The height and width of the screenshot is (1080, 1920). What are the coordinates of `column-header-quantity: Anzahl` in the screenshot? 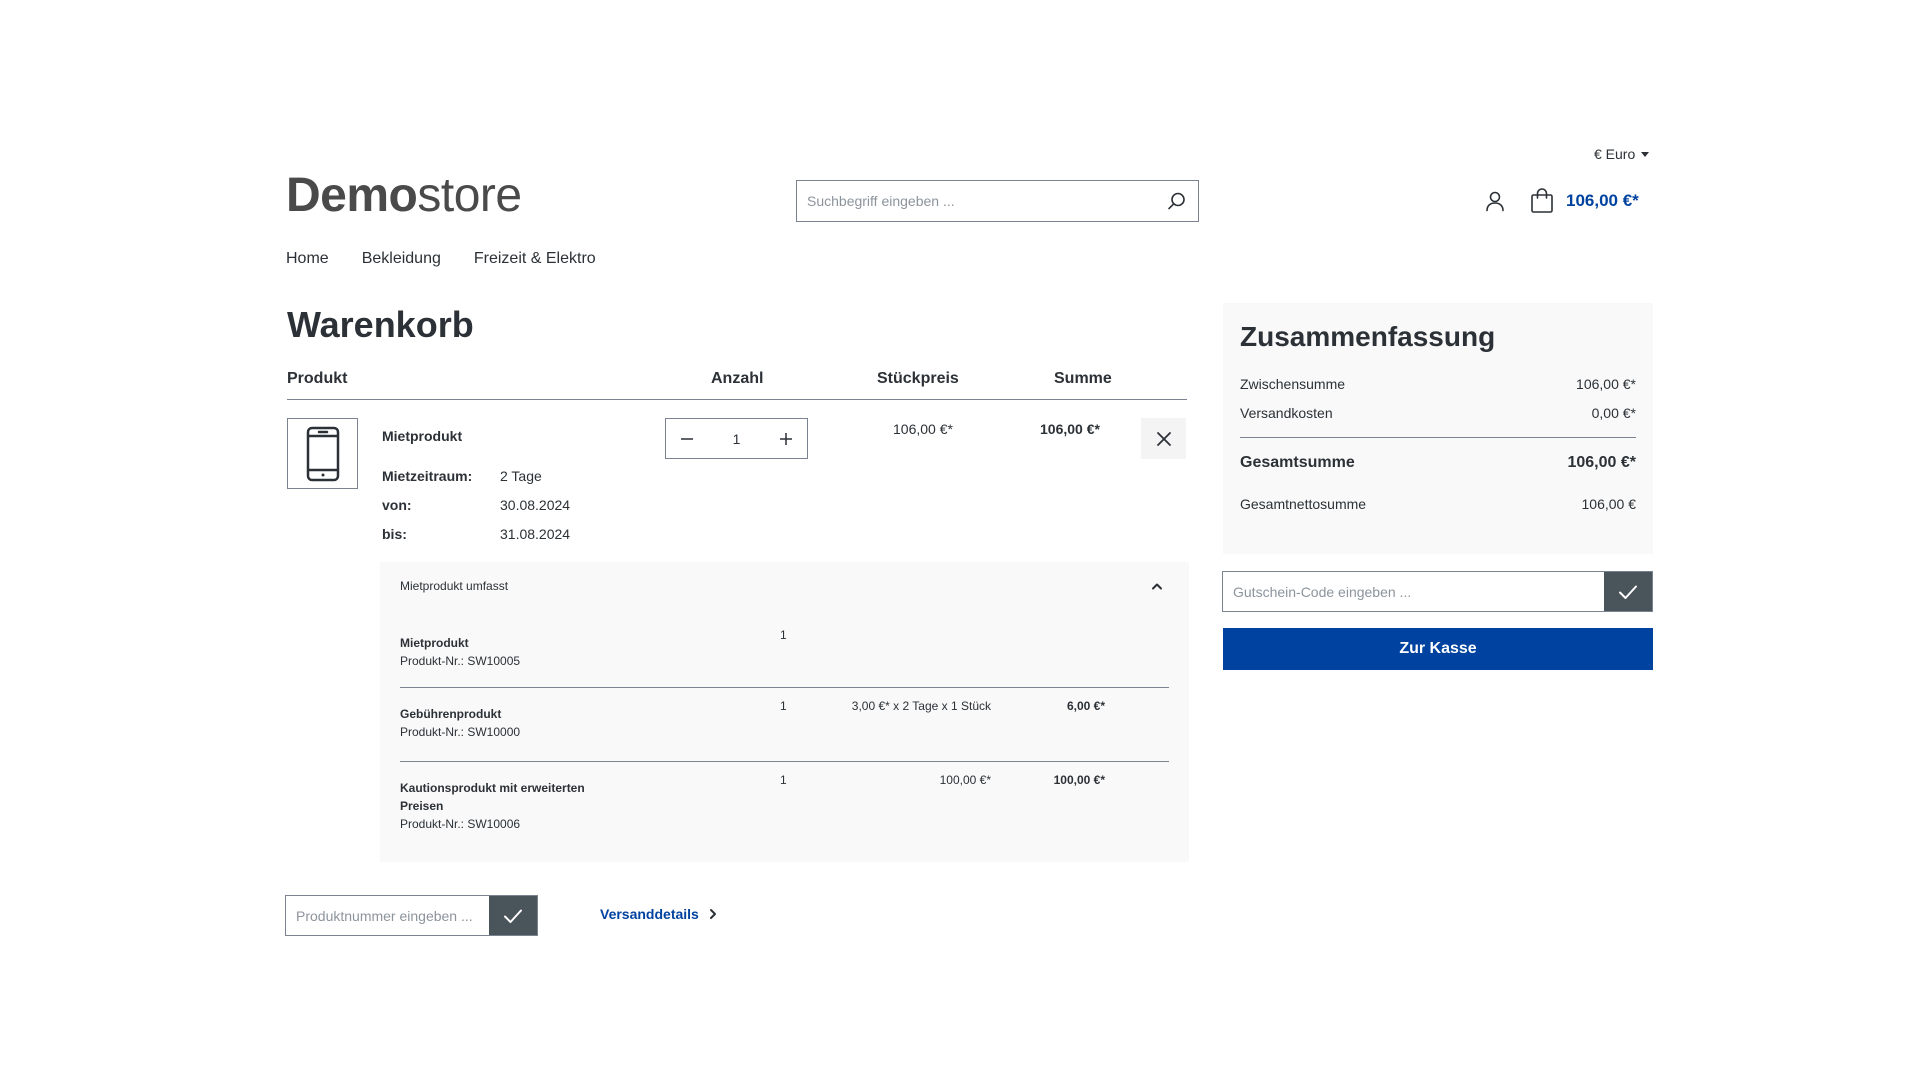 It's located at (737, 378).